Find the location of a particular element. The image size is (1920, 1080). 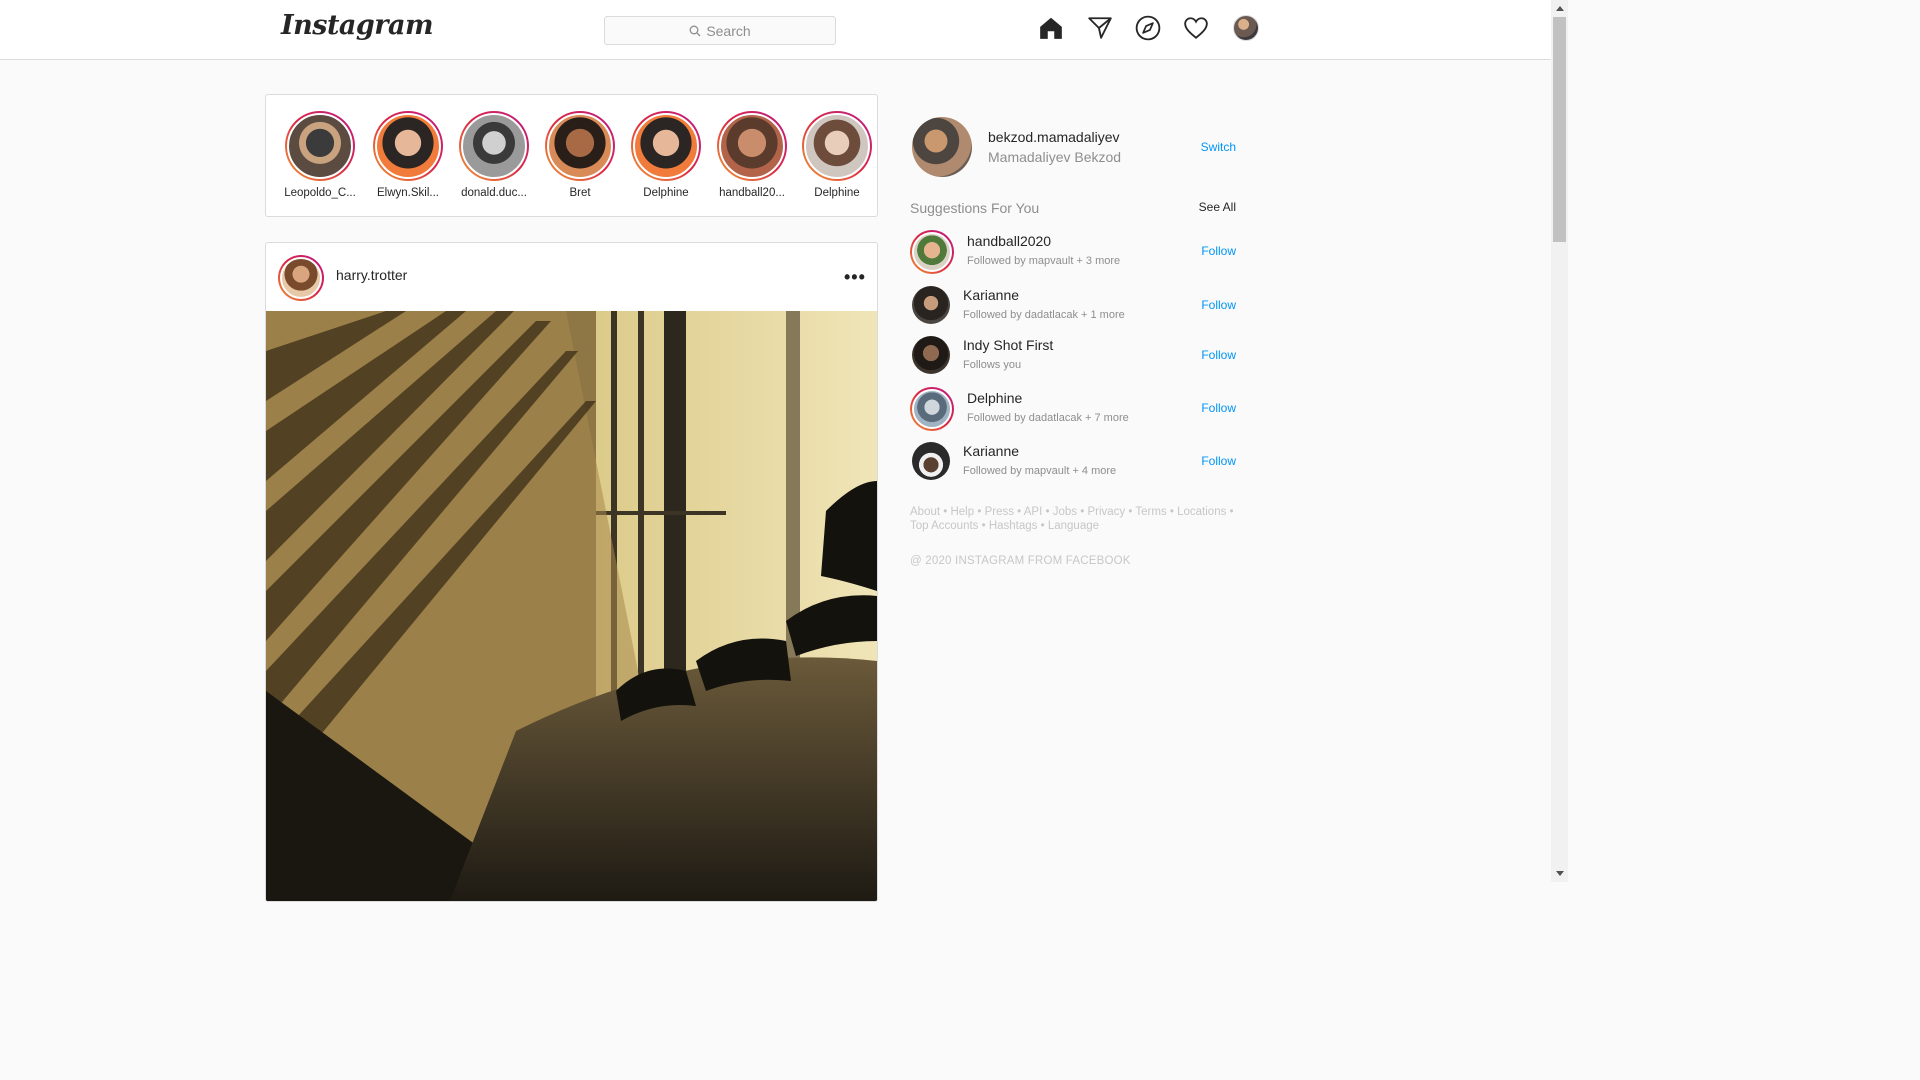

footer-link-press: Press is located at coordinates (999, 512).